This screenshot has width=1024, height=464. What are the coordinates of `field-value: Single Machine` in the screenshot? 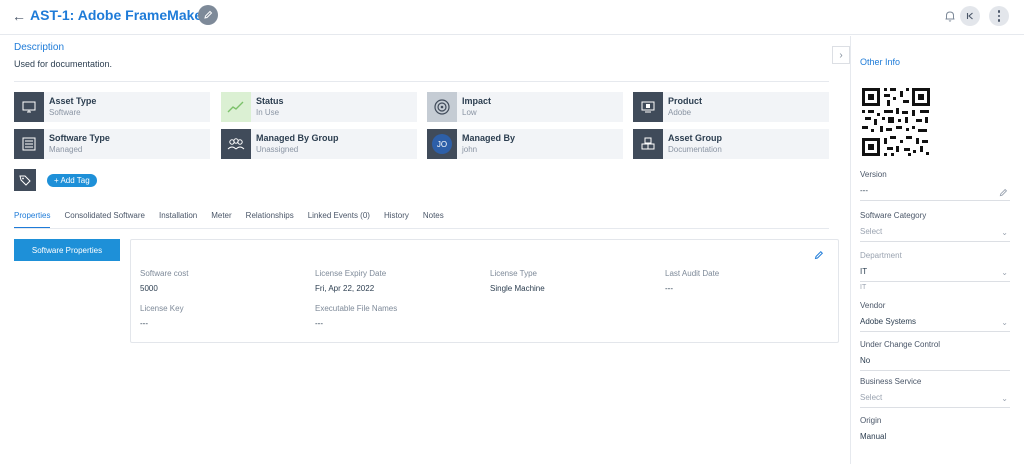 It's located at (517, 288).